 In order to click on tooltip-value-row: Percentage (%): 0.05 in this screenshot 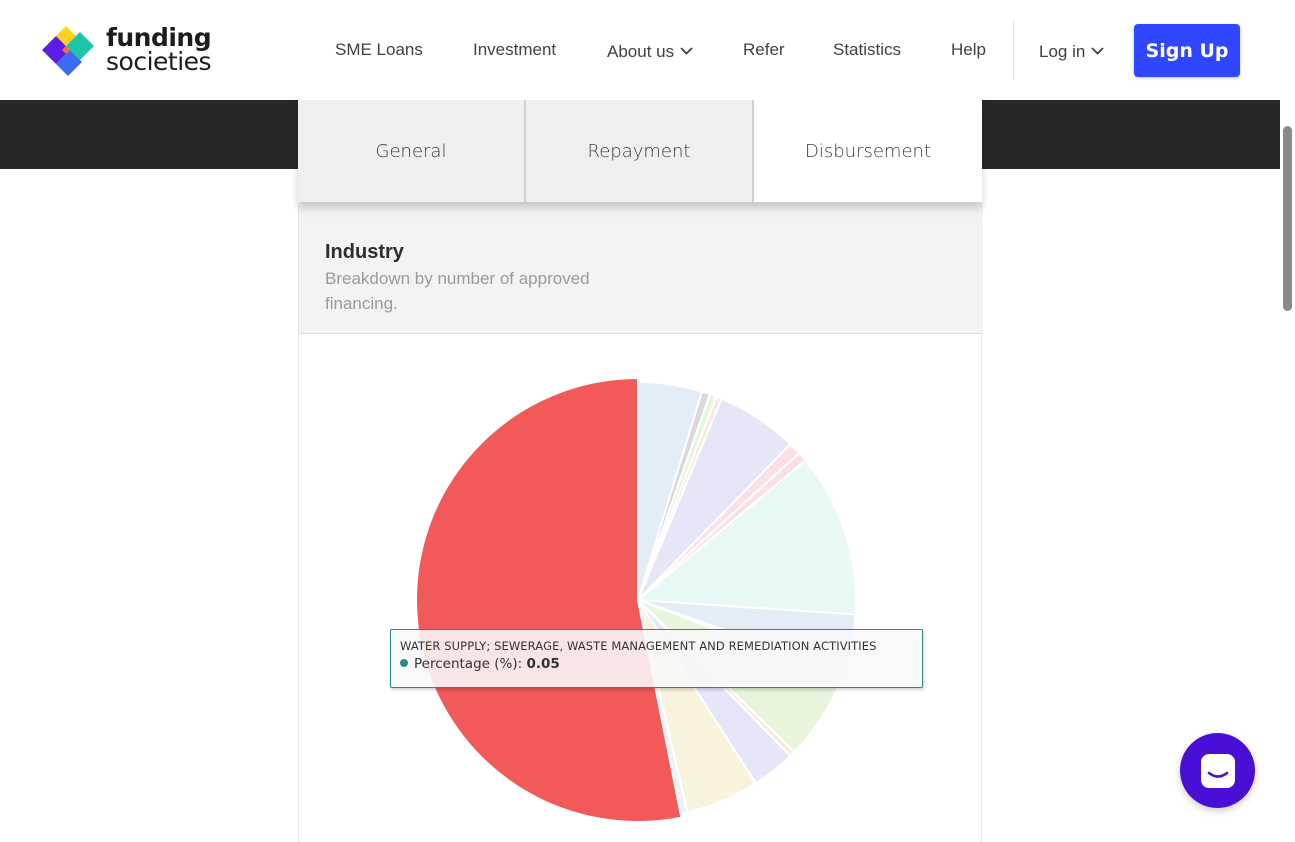, I will do `click(661, 664)`.